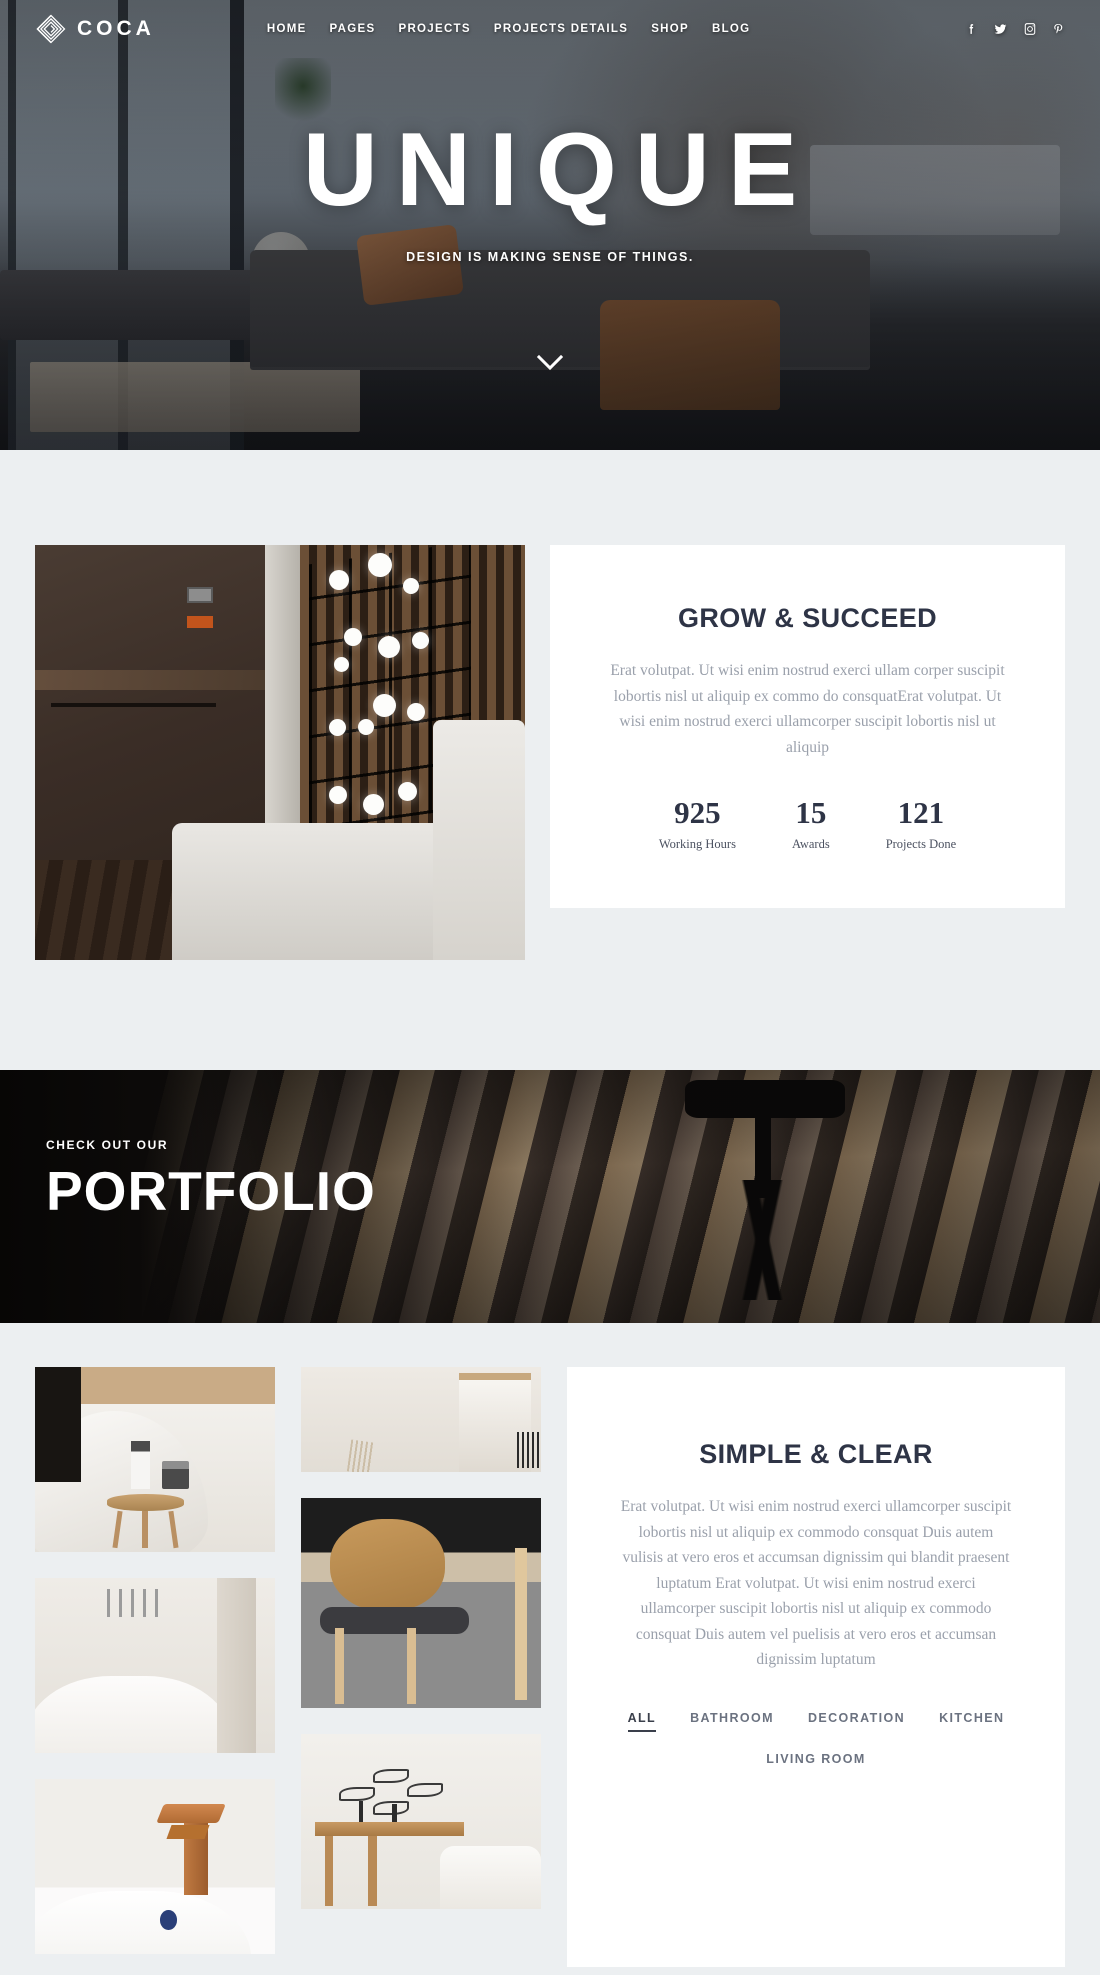 The width and height of the screenshot is (1100, 1975). What do you see at coordinates (971, 1721) in the screenshot?
I see `filter-kitchen: KITCHEN` at bounding box center [971, 1721].